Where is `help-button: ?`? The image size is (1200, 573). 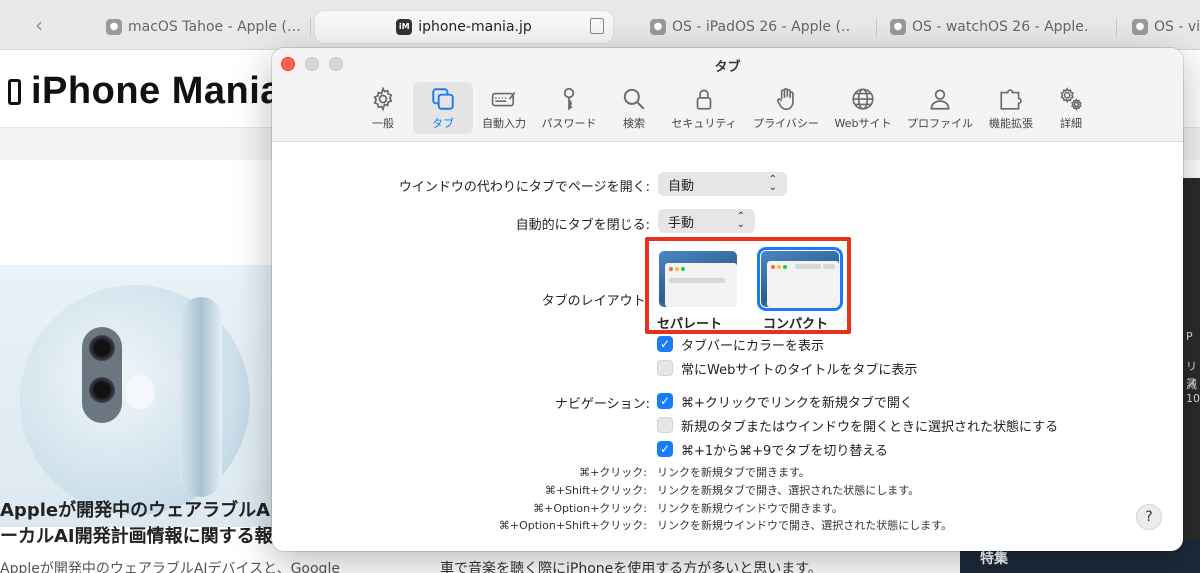
help-button: ? is located at coordinates (1149, 517).